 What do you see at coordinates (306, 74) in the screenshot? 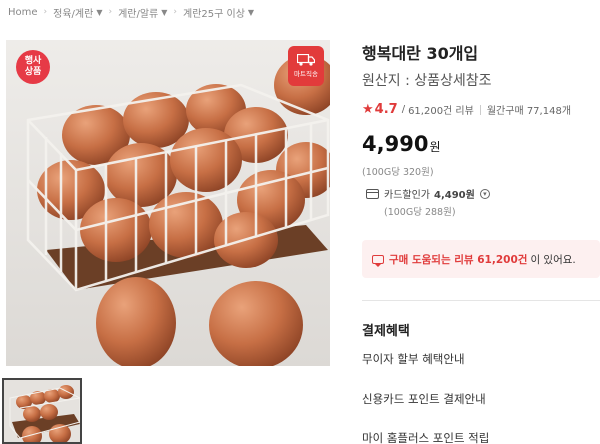
I see `badge-text: 마트직송` at bounding box center [306, 74].